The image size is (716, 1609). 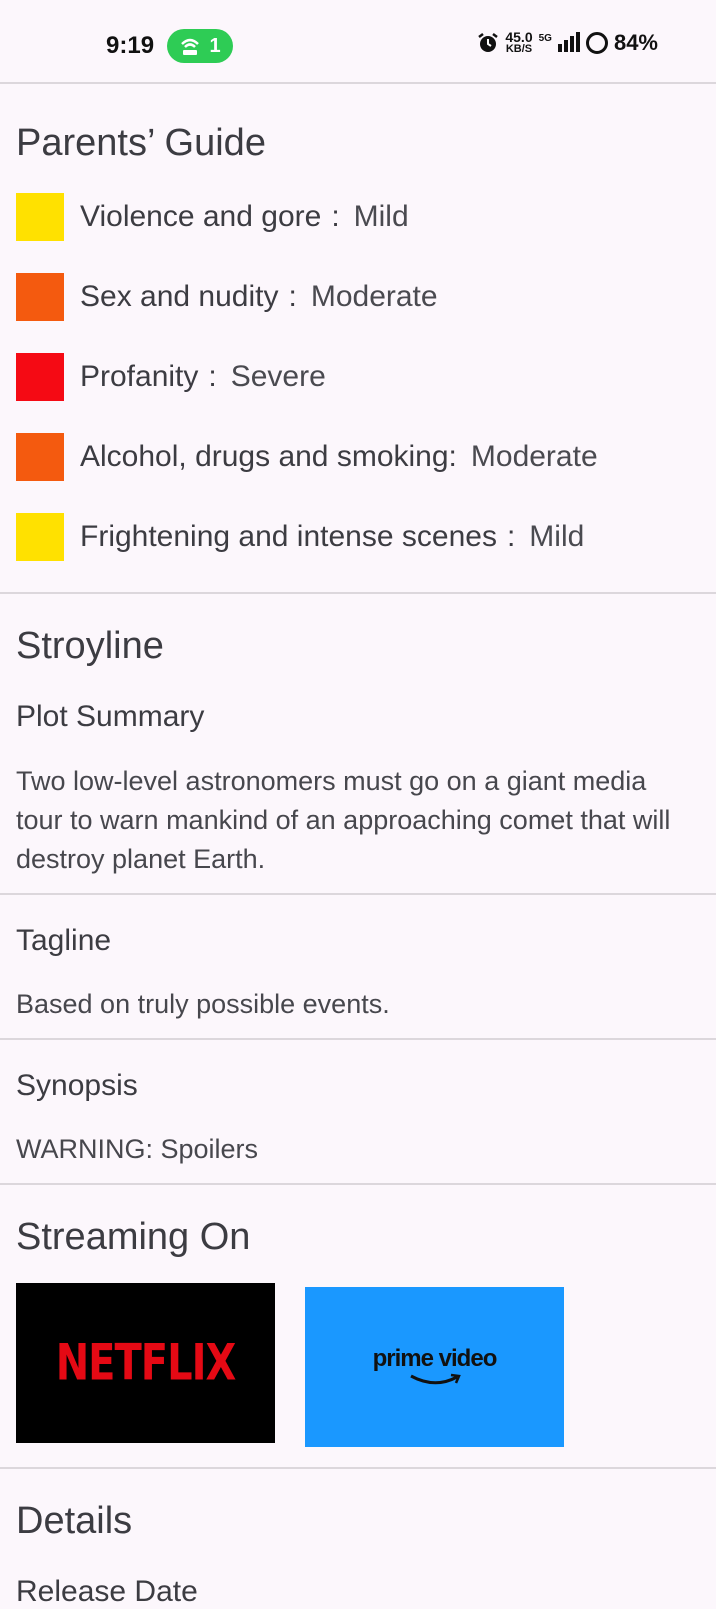 What do you see at coordinates (596, 43) in the screenshot?
I see `battery-ring-icon` at bounding box center [596, 43].